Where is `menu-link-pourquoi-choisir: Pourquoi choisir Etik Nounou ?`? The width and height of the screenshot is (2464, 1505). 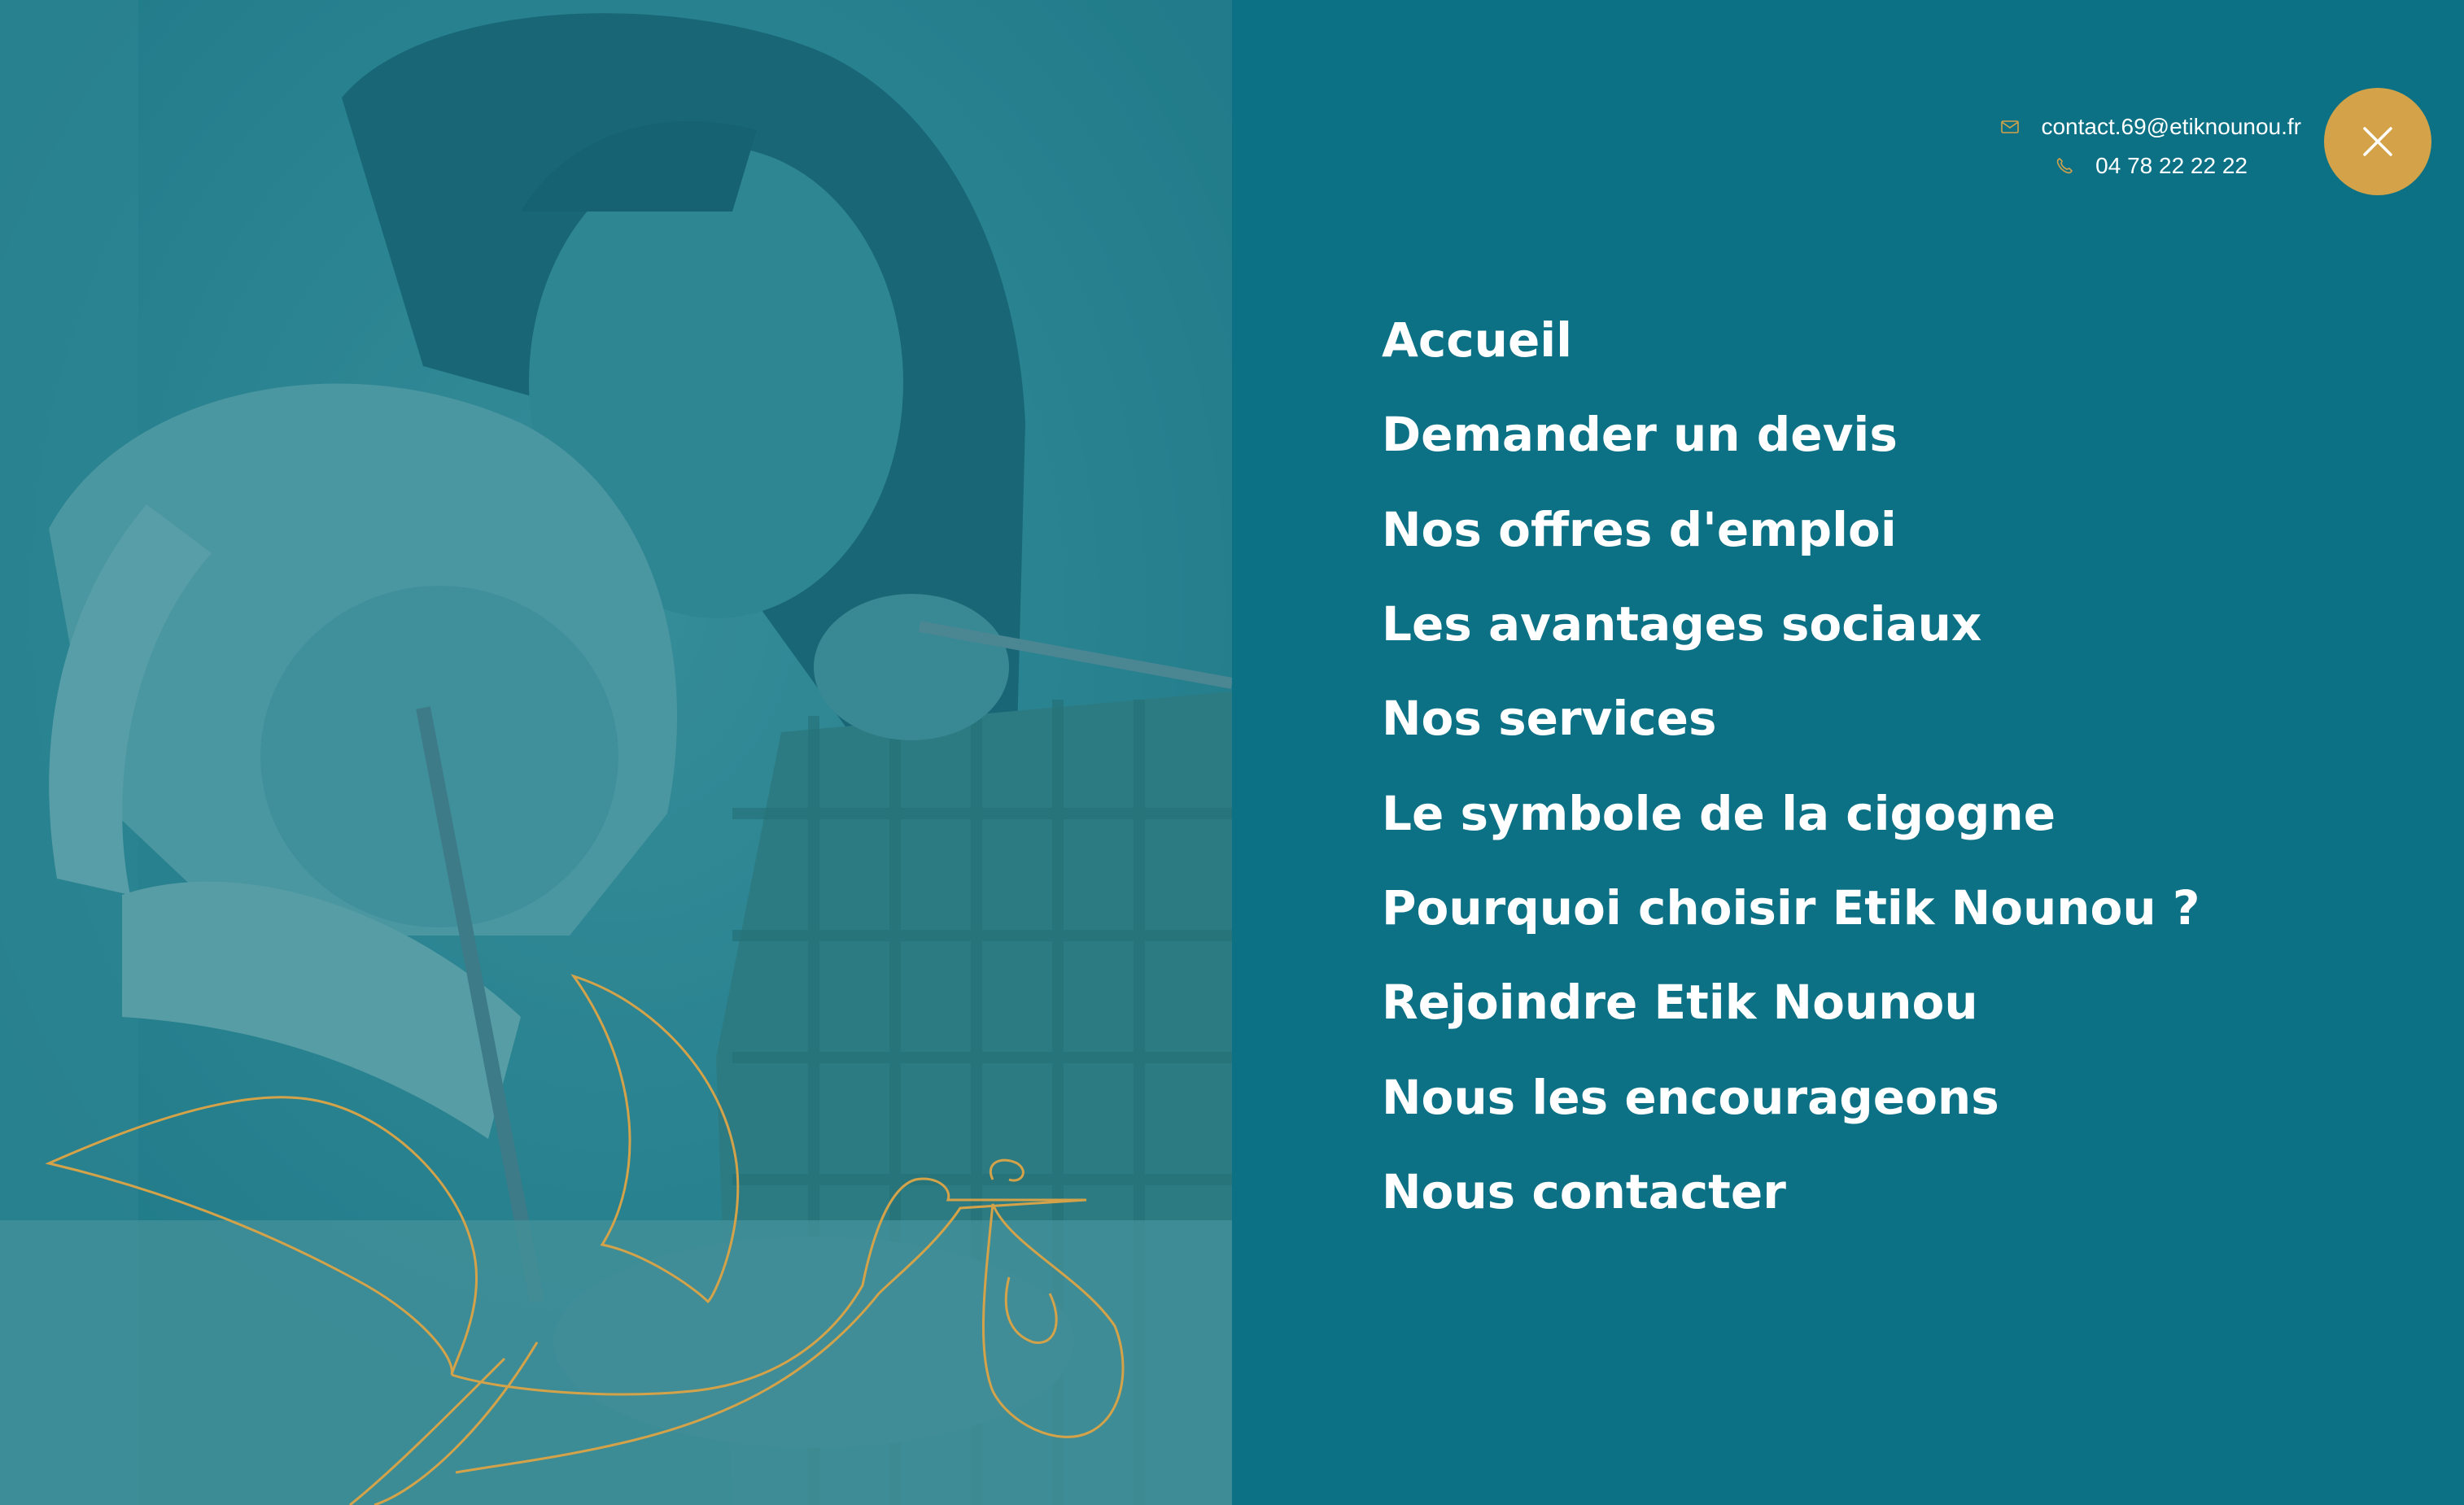 menu-link-pourquoi-choisir: Pourquoi choisir Etik Nounou ? is located at coordinates (1791, 908).